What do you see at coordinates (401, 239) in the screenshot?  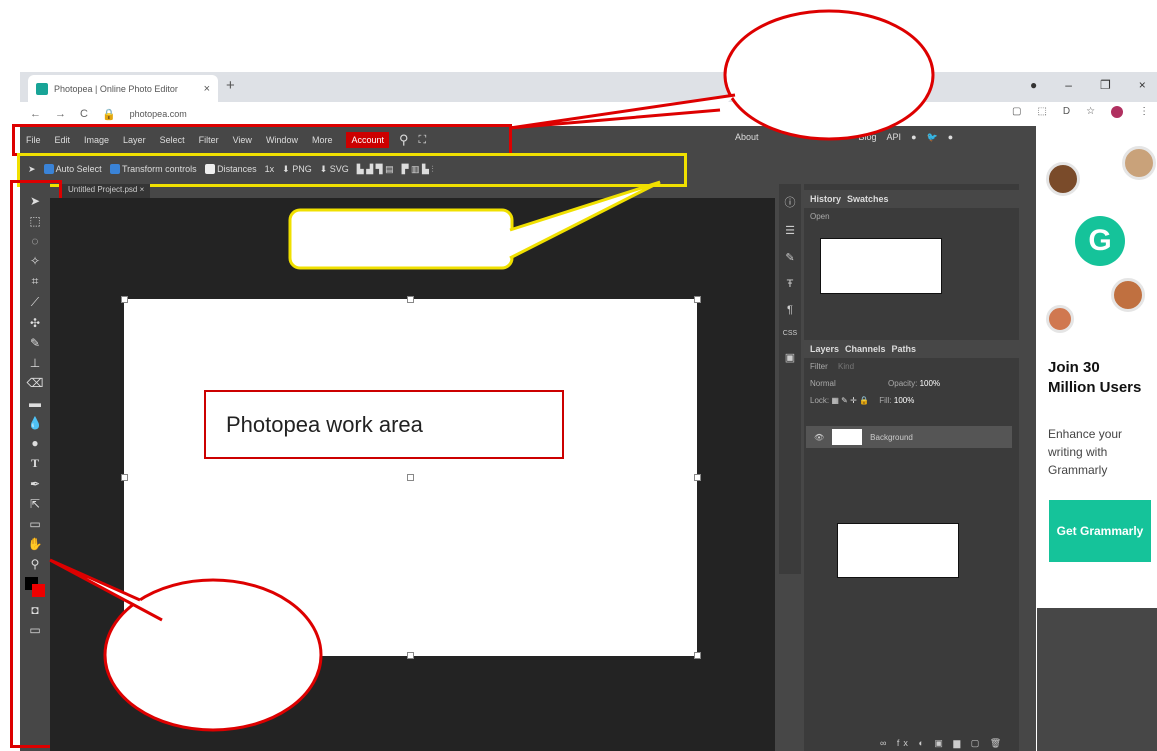 I see `options-callout-bubble` at bounding box center [401, 239].